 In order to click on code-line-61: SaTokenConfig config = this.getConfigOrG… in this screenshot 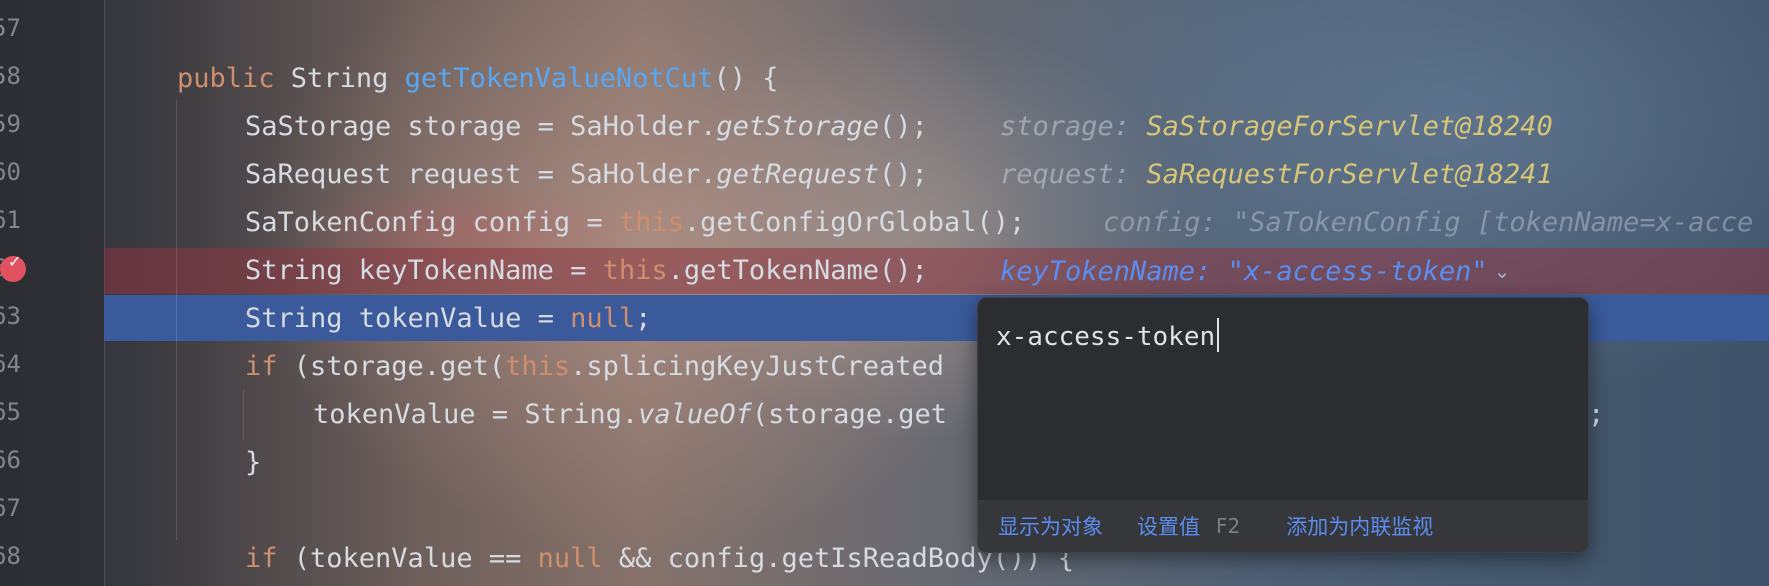, I will do `click(635, 223)`.